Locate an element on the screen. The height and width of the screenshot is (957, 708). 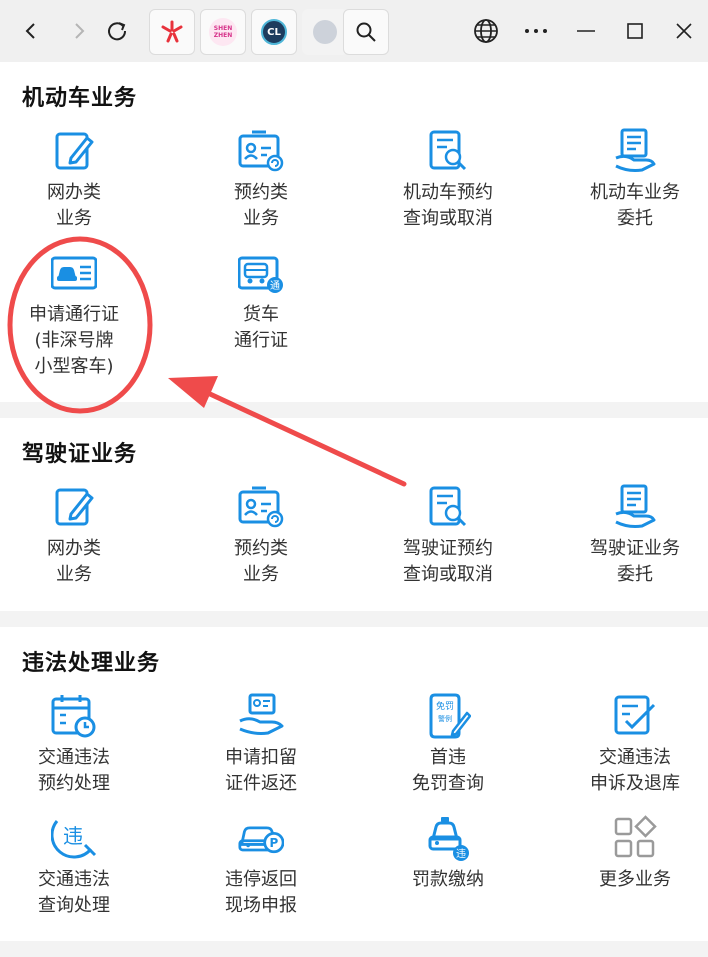
grid-item-violation-query: 违 交通违法 查询处理 is located at coordinates (77, 867).